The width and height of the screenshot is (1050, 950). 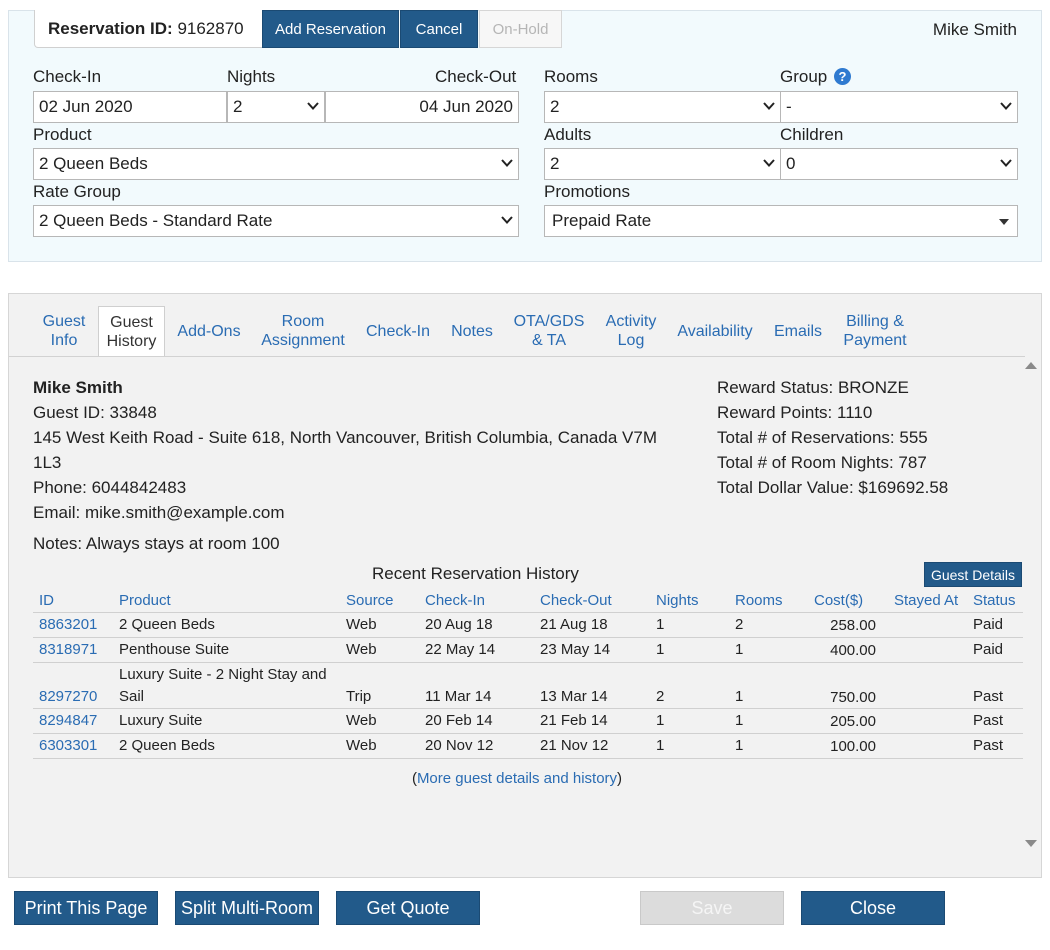 I want to click on print-page-button: Print This Page, so click(x=86, y=908).